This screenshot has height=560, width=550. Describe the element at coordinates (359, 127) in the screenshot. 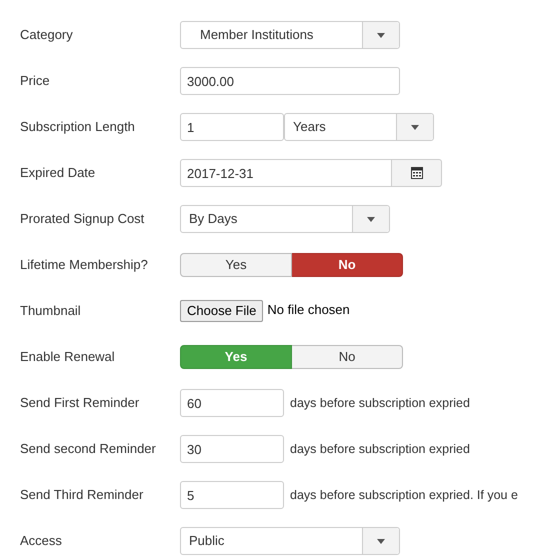

I see `dropdown: Years` at that location.